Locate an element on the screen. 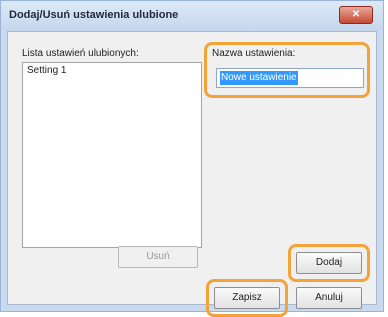 This screenshot has height=317, width=388. dialog-title: Dodaj/Usuń ustawienia ulubione is located at coordinates (94, 15).